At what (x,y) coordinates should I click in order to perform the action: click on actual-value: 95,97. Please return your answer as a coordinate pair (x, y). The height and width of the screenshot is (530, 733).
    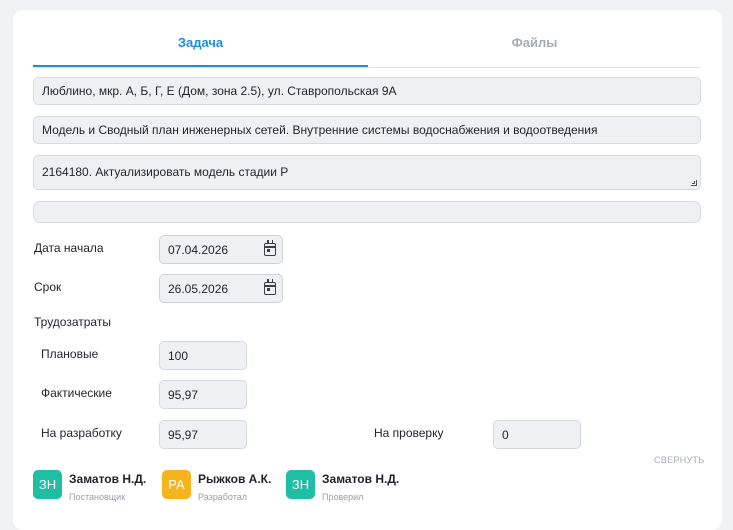
    Looking at the image, I should click on (183, 394).